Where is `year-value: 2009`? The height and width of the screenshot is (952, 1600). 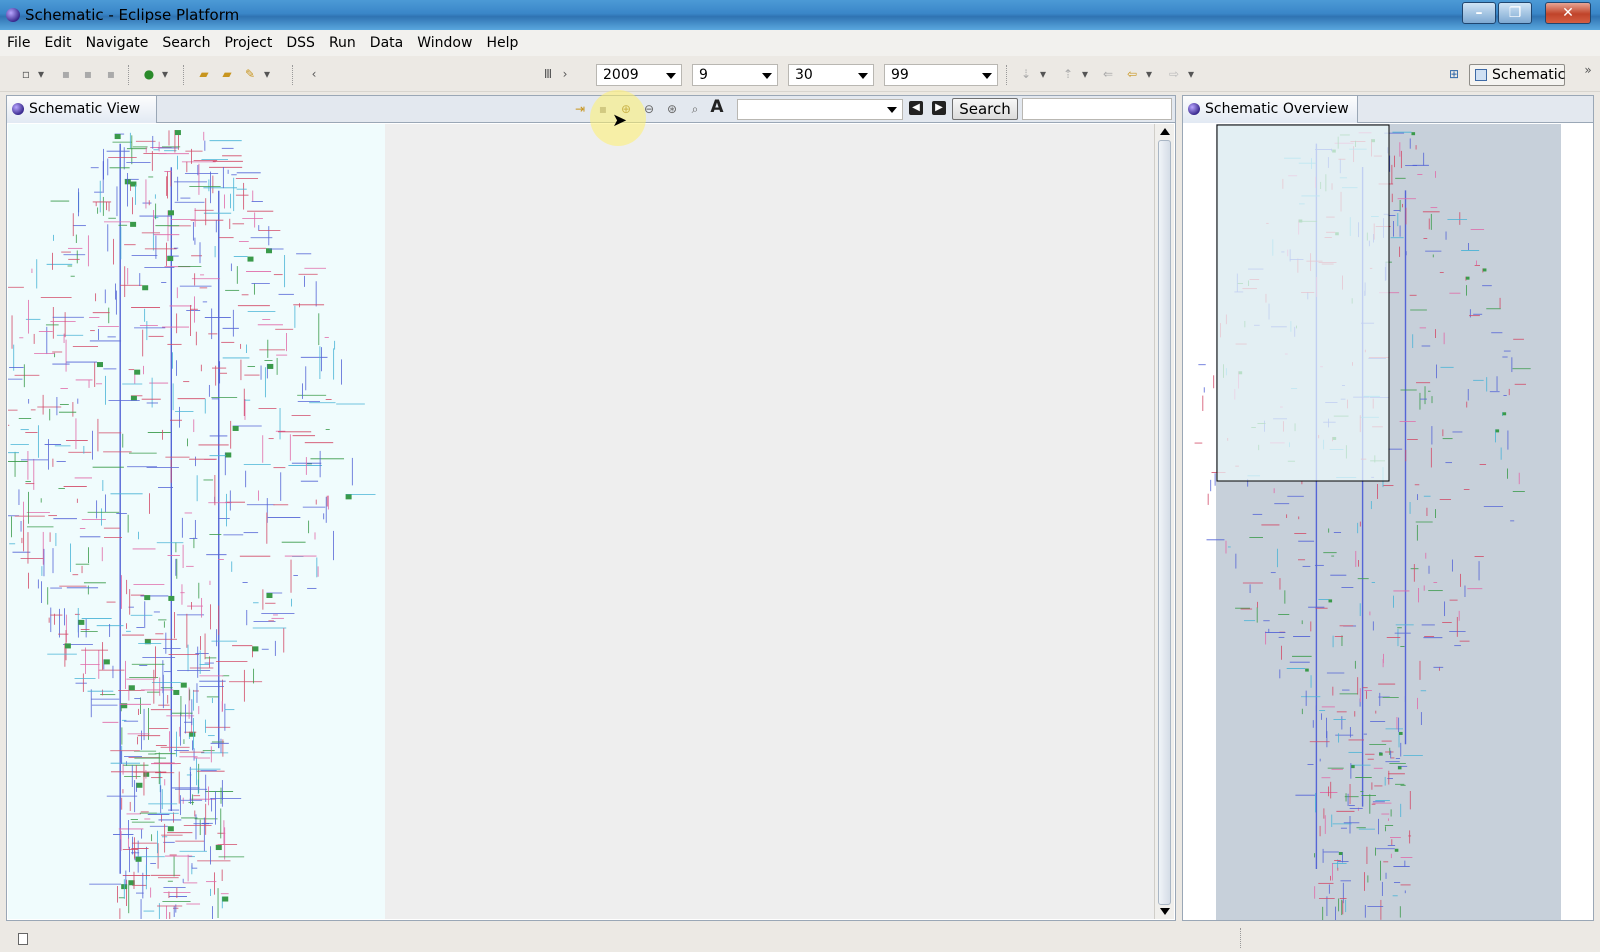 year-value: 2009 is located at coordinates (621, 75).